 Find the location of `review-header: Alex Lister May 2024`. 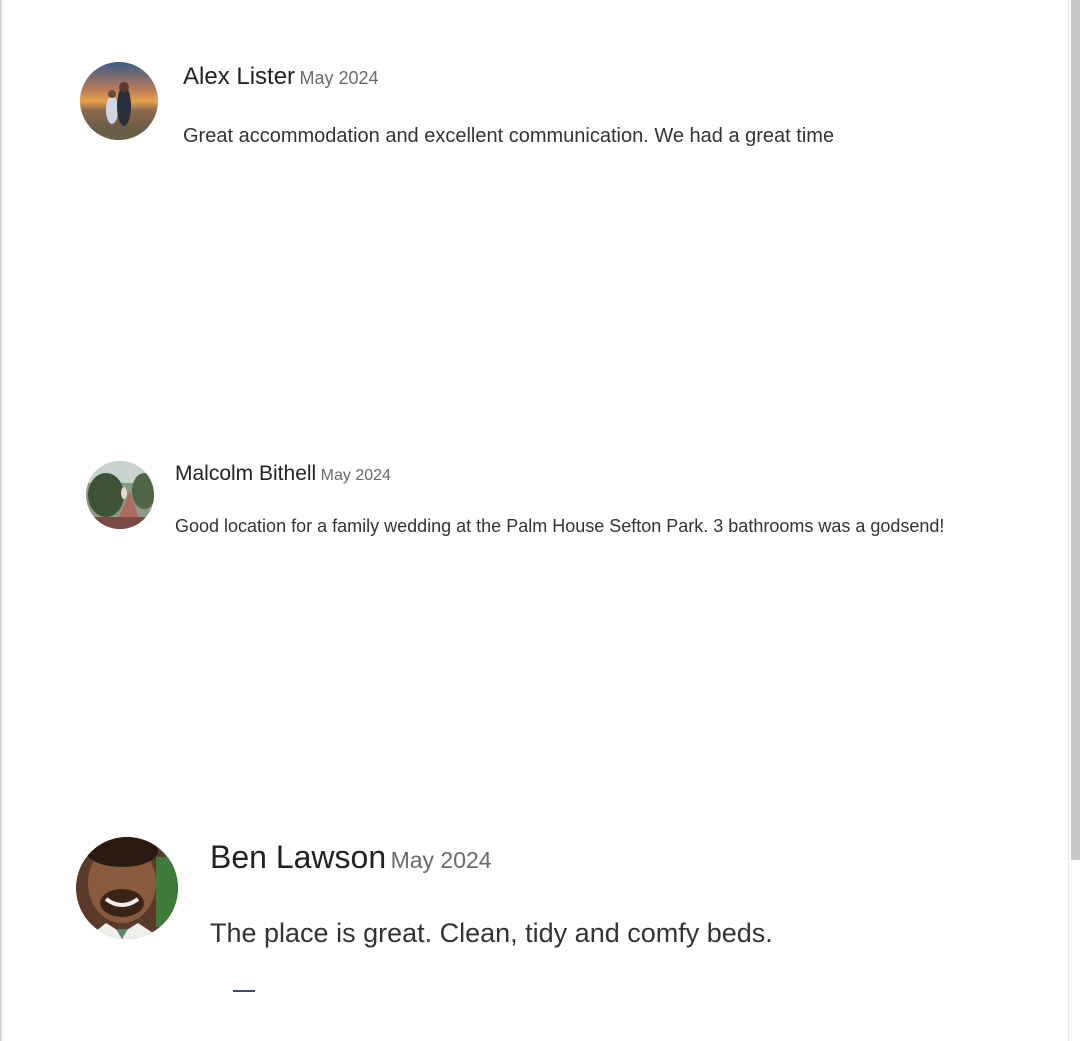

review-header: Alex Lister May 2024 is located at coordinates (281, 77).